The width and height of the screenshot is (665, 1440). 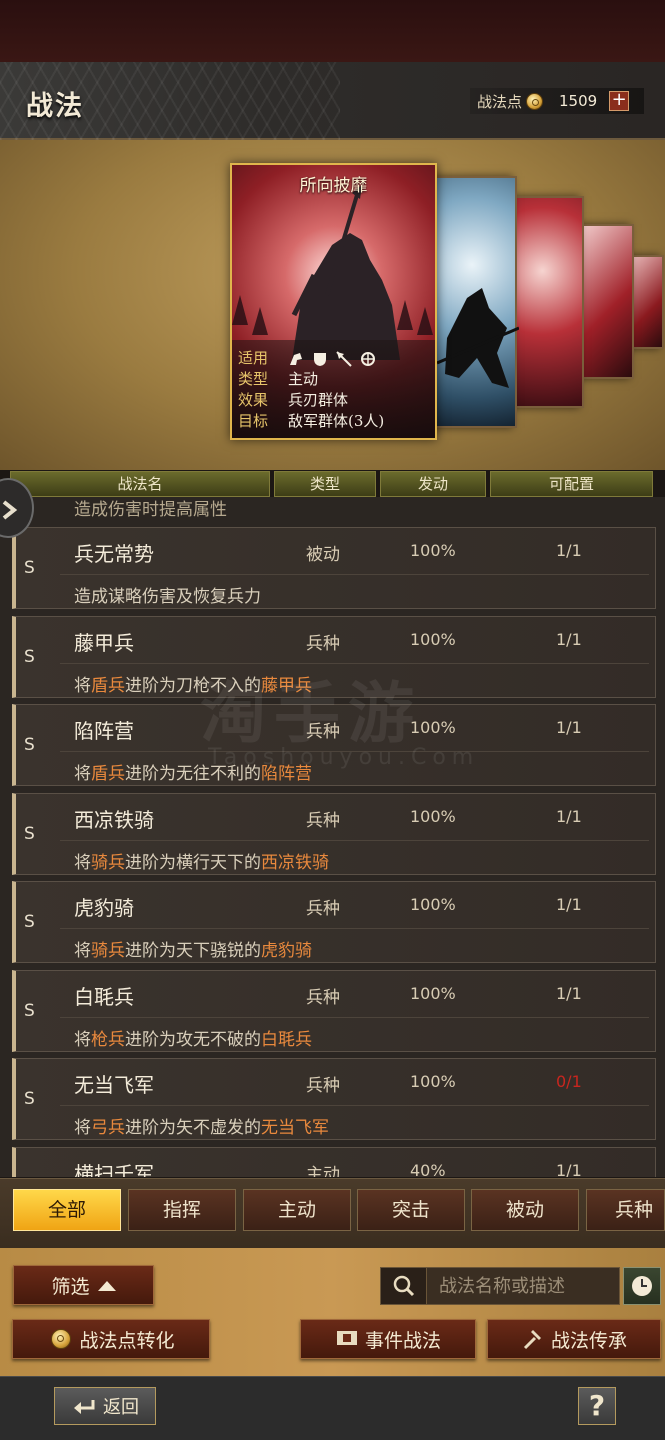 What do you see at coordinates (588, 1340) in the screenshot?
I see `inherit-tactics-label: 战法传承` at bounding box center [588, 1340].